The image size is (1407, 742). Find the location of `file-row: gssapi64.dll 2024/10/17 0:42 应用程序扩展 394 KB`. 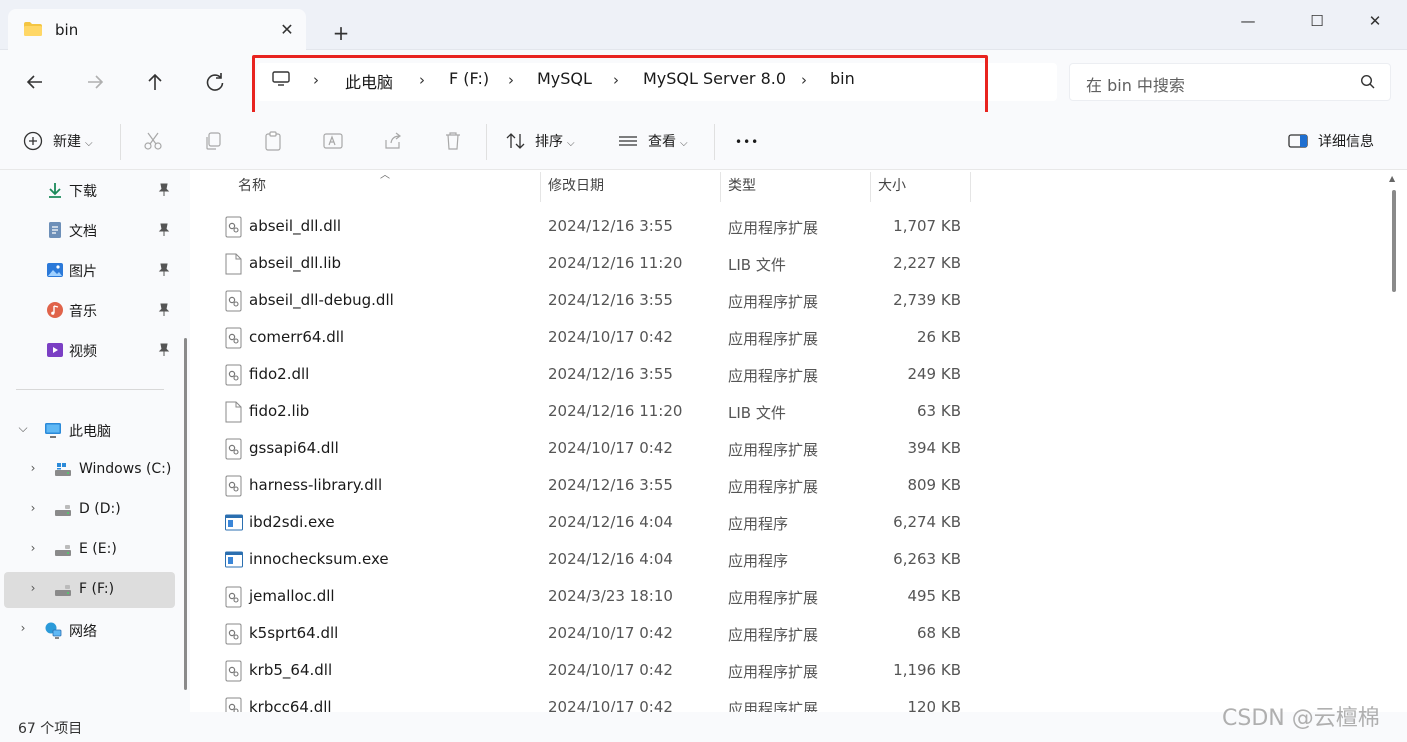

file-row: gssapi64.dll 2024/10/17 0:42 应用程序扩展 394 KB is located at coordinates (590, 448).